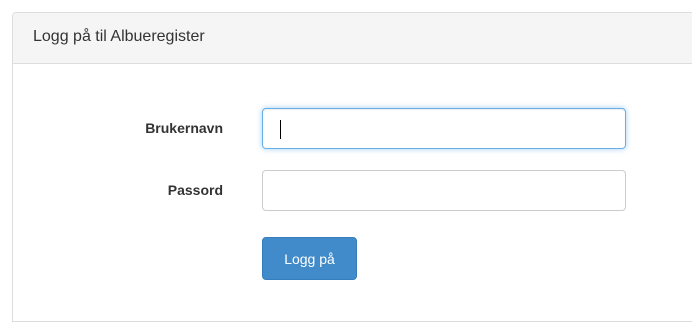 This screenshot has width=692, height=322. Describe the element at coordinates (195, 190) in the screenshot. I see `password-label: Passord` at that location.